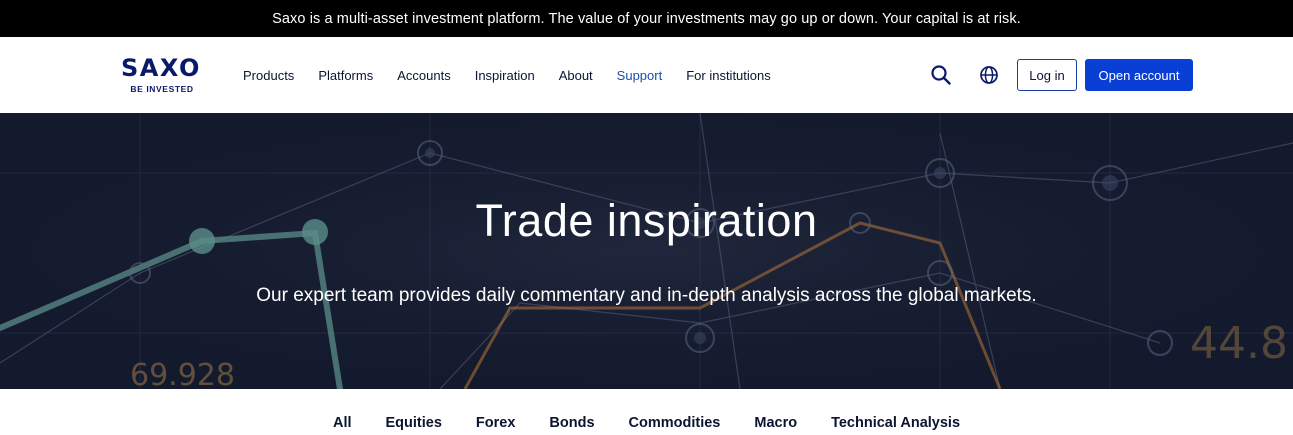  I want to click on nav-item-for-institutions: For institutions, so click(728, 75).